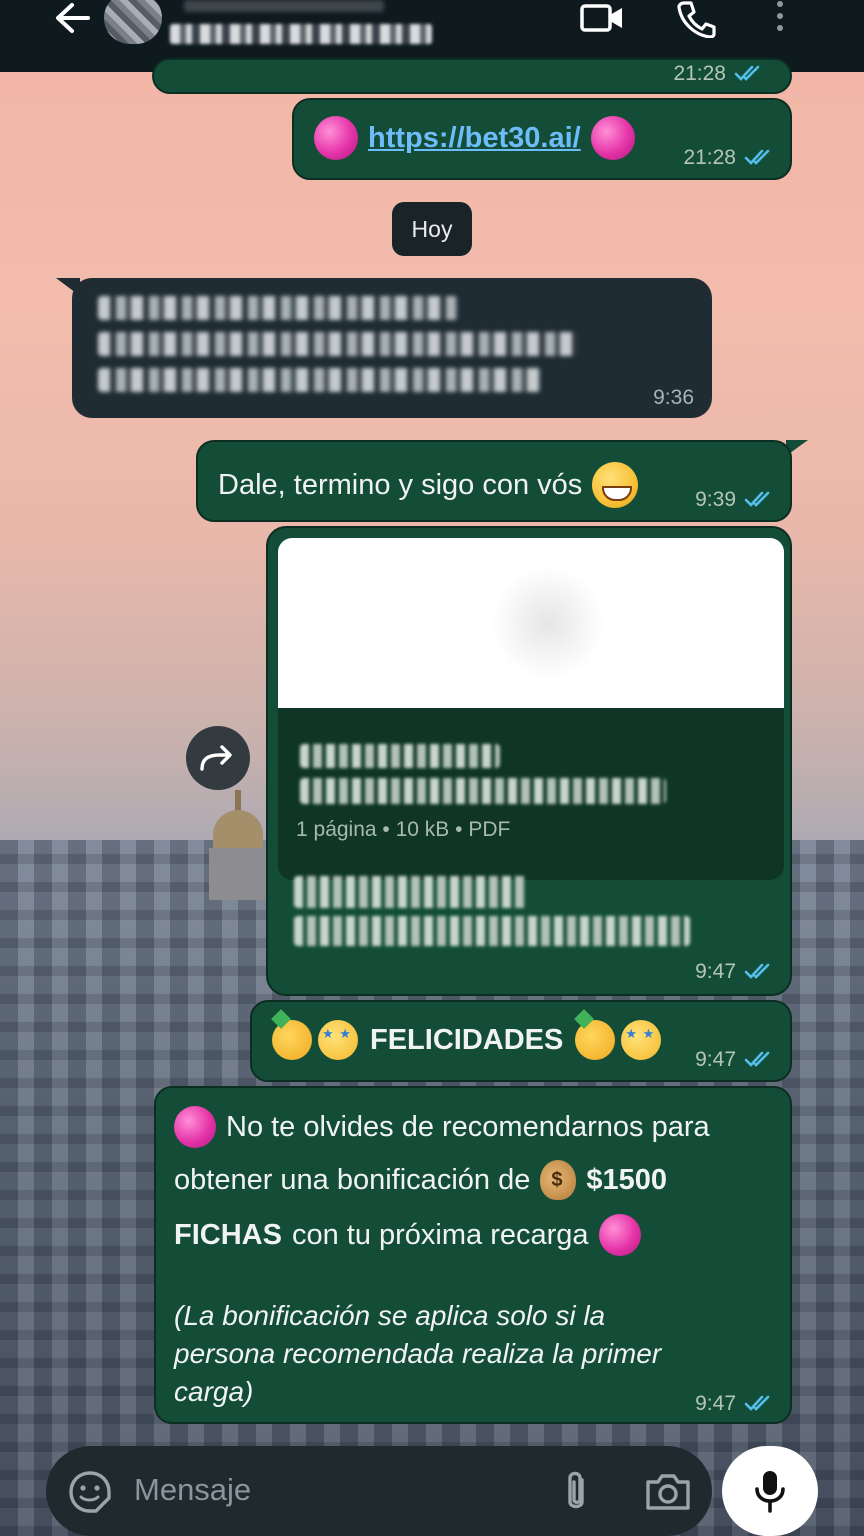  I want to click on message-text: FELICIDADES, so click(467, 1039).